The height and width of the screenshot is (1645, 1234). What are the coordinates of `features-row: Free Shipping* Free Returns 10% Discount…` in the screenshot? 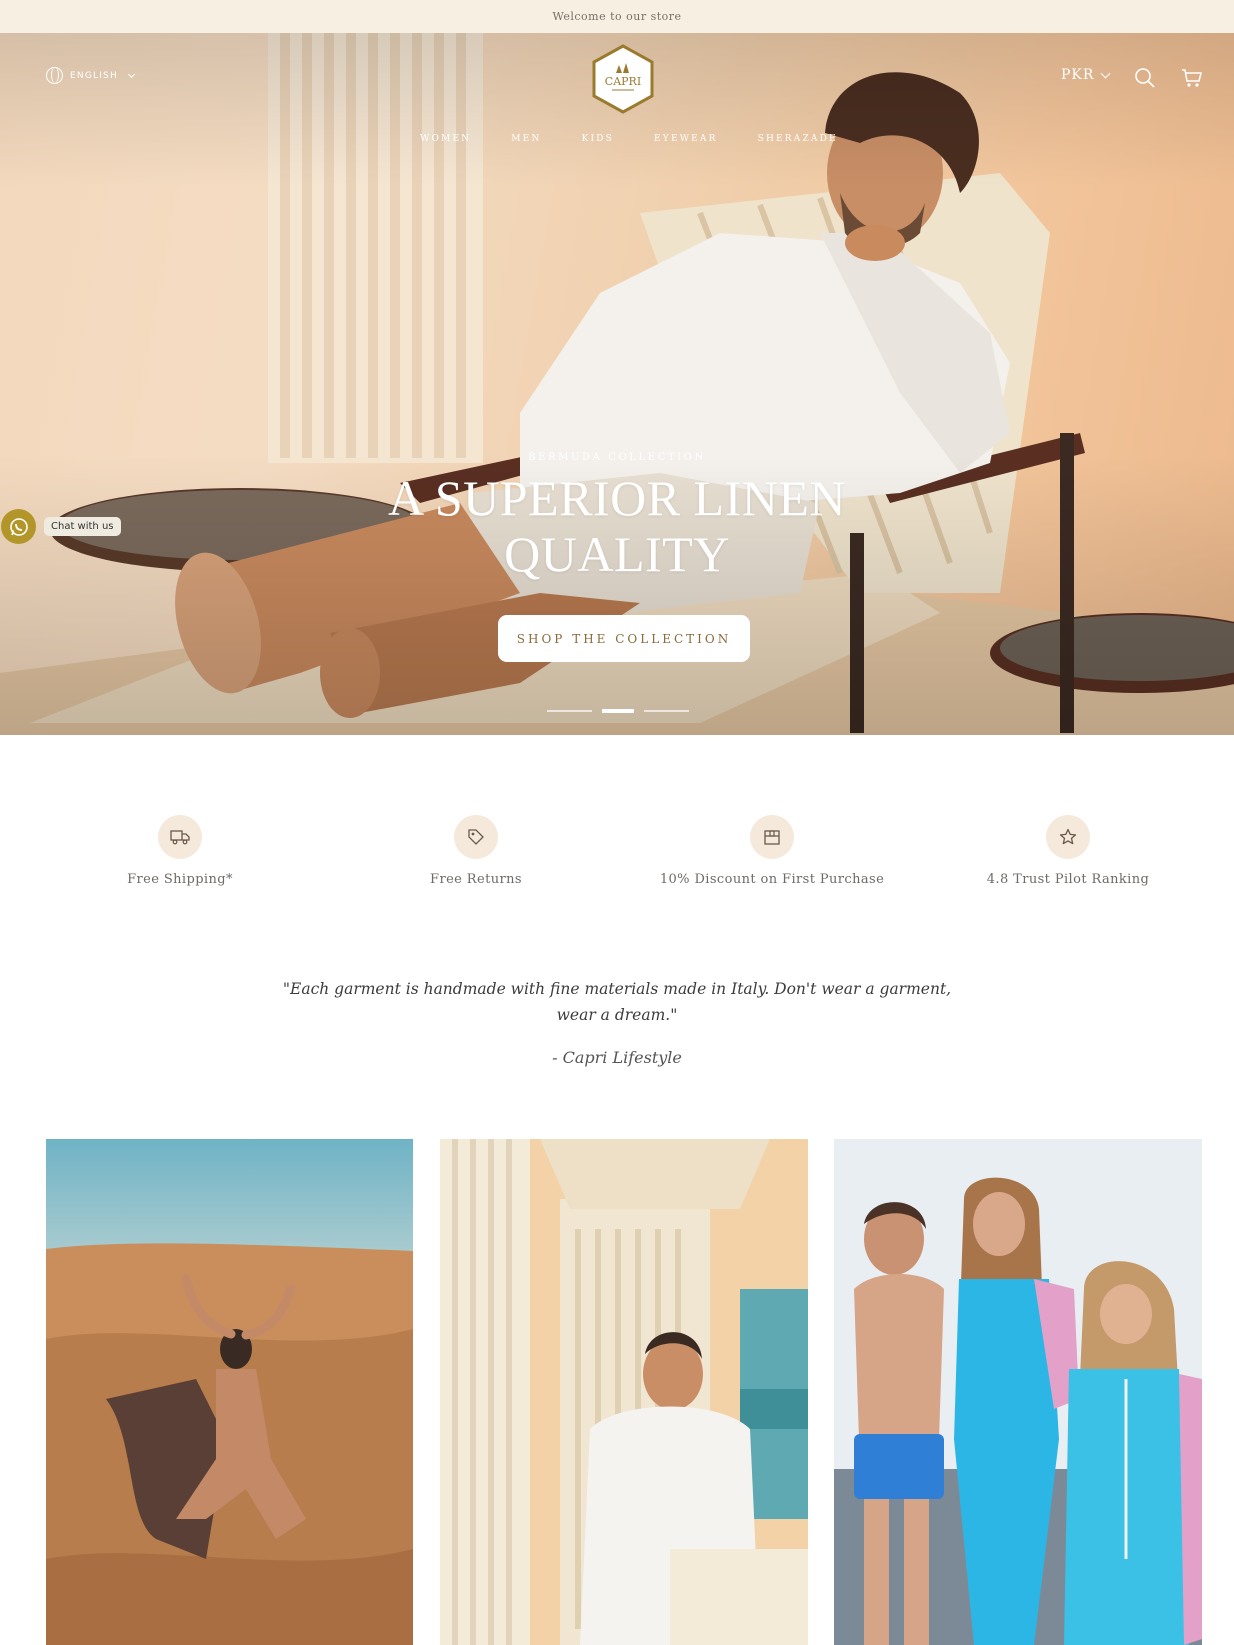 It's located at (617, 855).